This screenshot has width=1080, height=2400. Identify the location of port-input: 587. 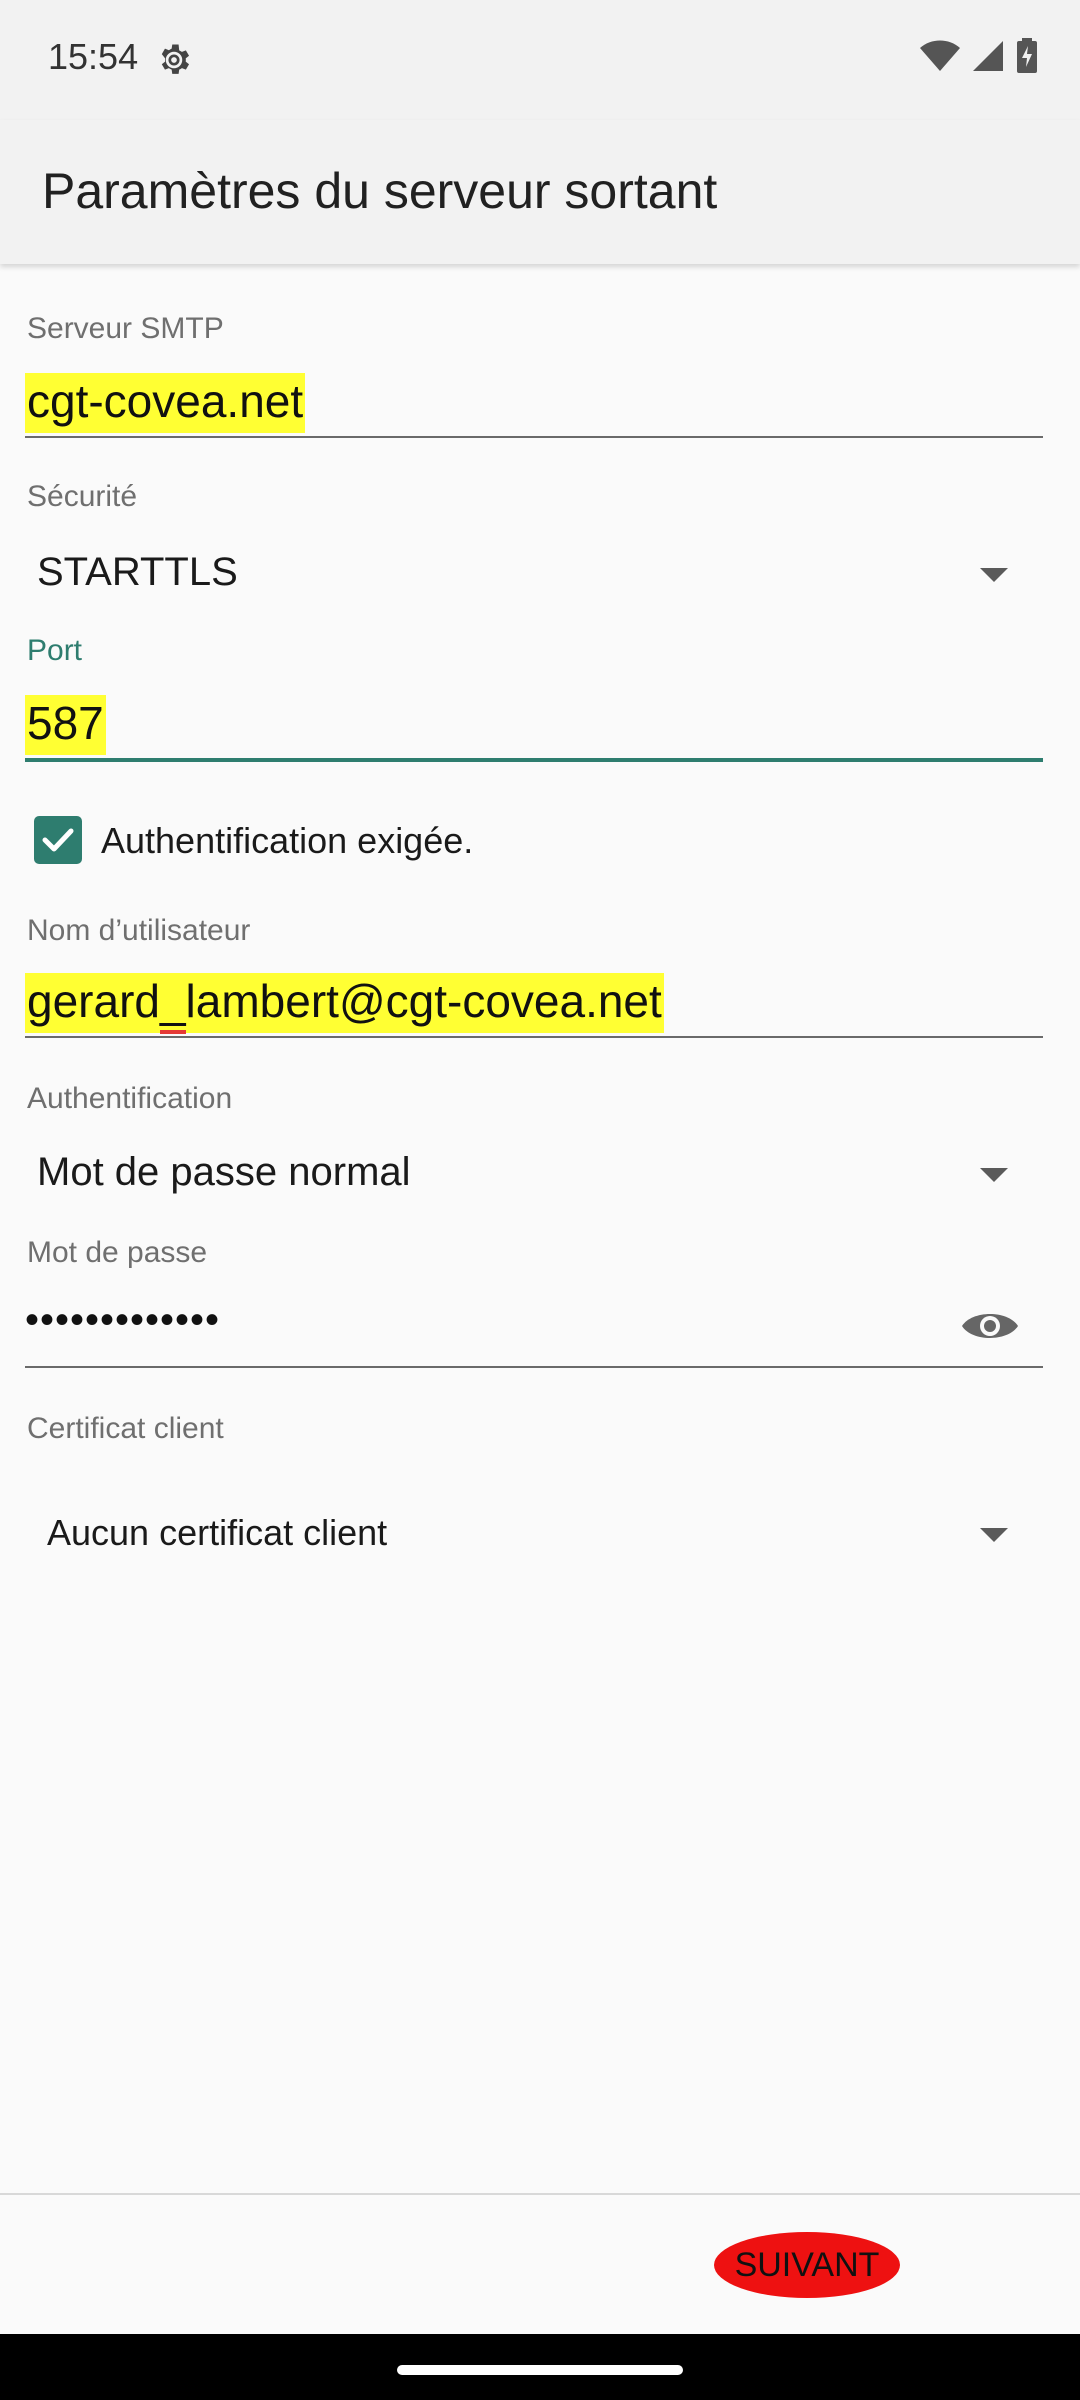
(65, 725).